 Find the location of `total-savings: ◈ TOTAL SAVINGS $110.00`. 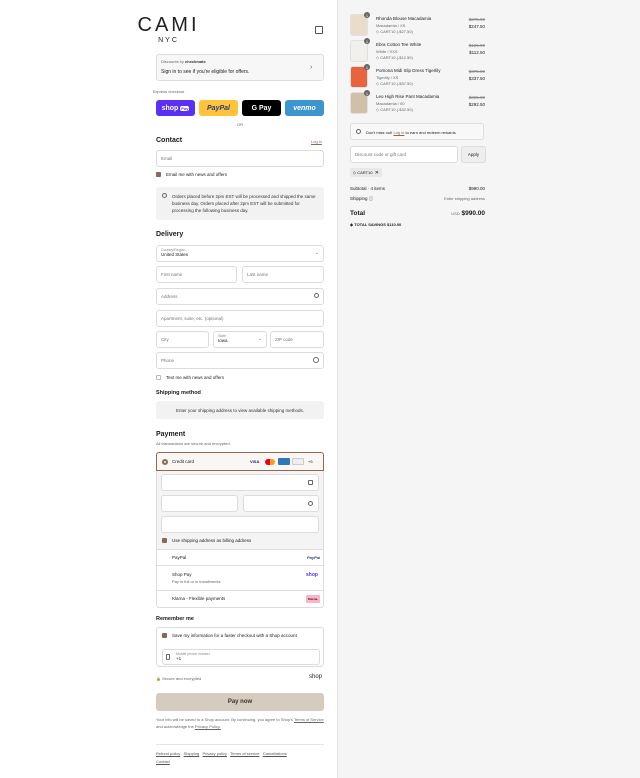

total-savings: ◈ TOTAL SAVINGS $110.00 is located at coordinates (375, 224).